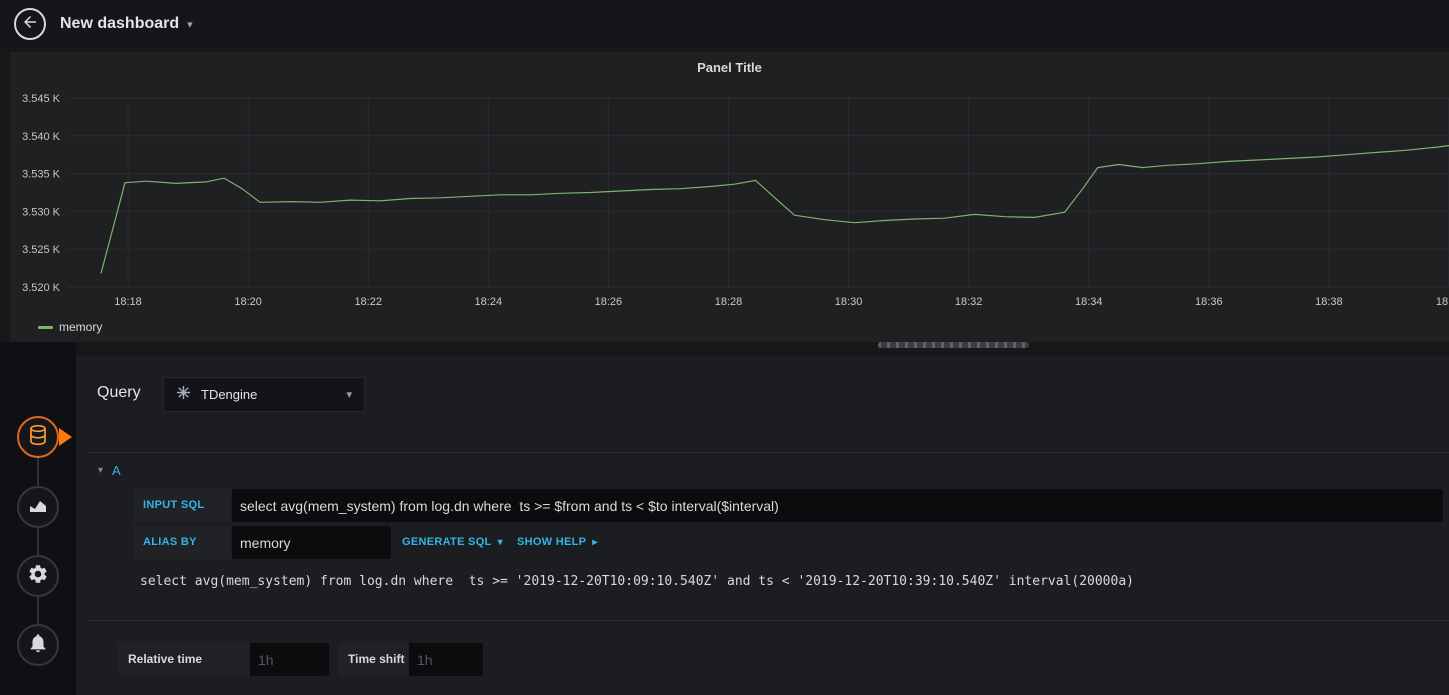 Image resolution: width=1449 pixels, height=695 pixels. What do you see at coordinates (368, 302) in the screenshot?
I see `svg-text: 18:22` at bounding box center [368, 302].